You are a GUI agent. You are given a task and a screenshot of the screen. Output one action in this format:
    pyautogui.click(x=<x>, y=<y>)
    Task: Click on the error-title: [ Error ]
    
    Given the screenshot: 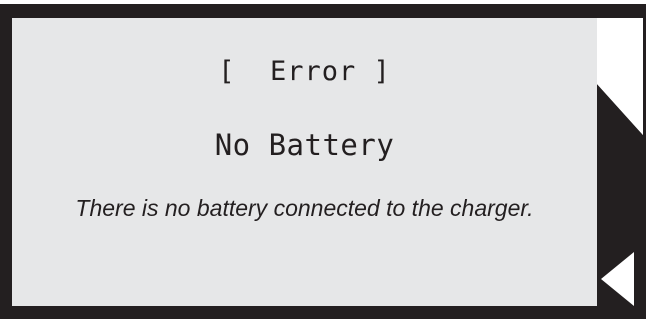 What is the action you would take?
    pyautogui.click(x=304, y=71)
    